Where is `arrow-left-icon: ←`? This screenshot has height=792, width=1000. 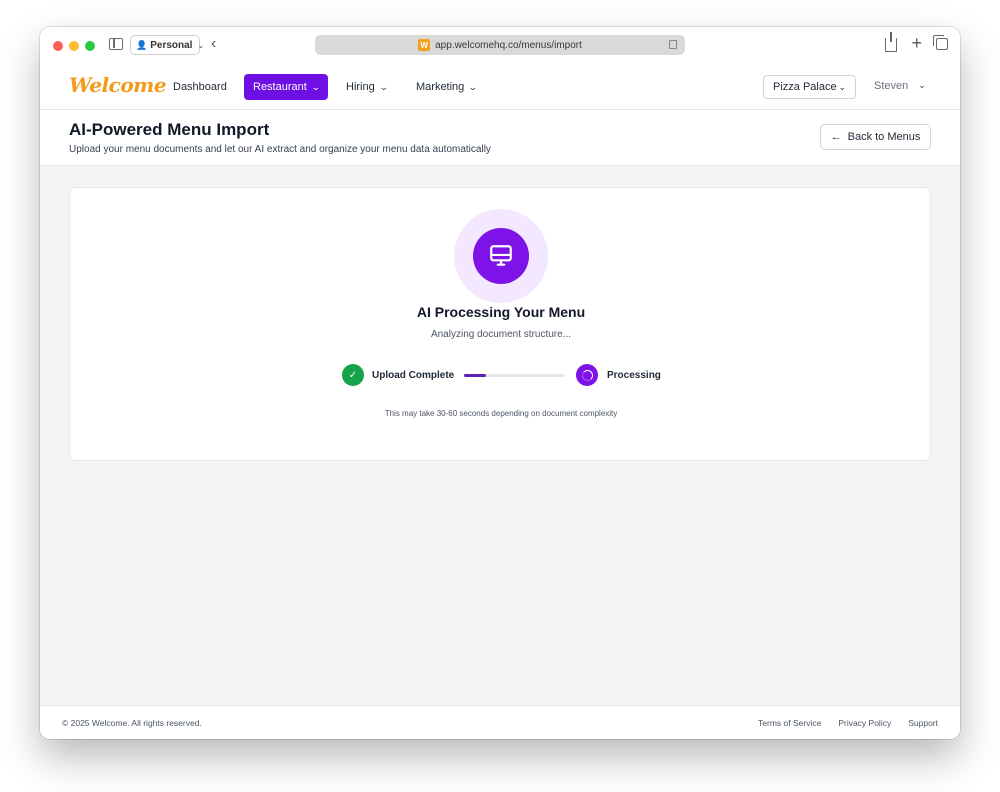 arrow-left-icon: ← is located at coordinates (836, 137).